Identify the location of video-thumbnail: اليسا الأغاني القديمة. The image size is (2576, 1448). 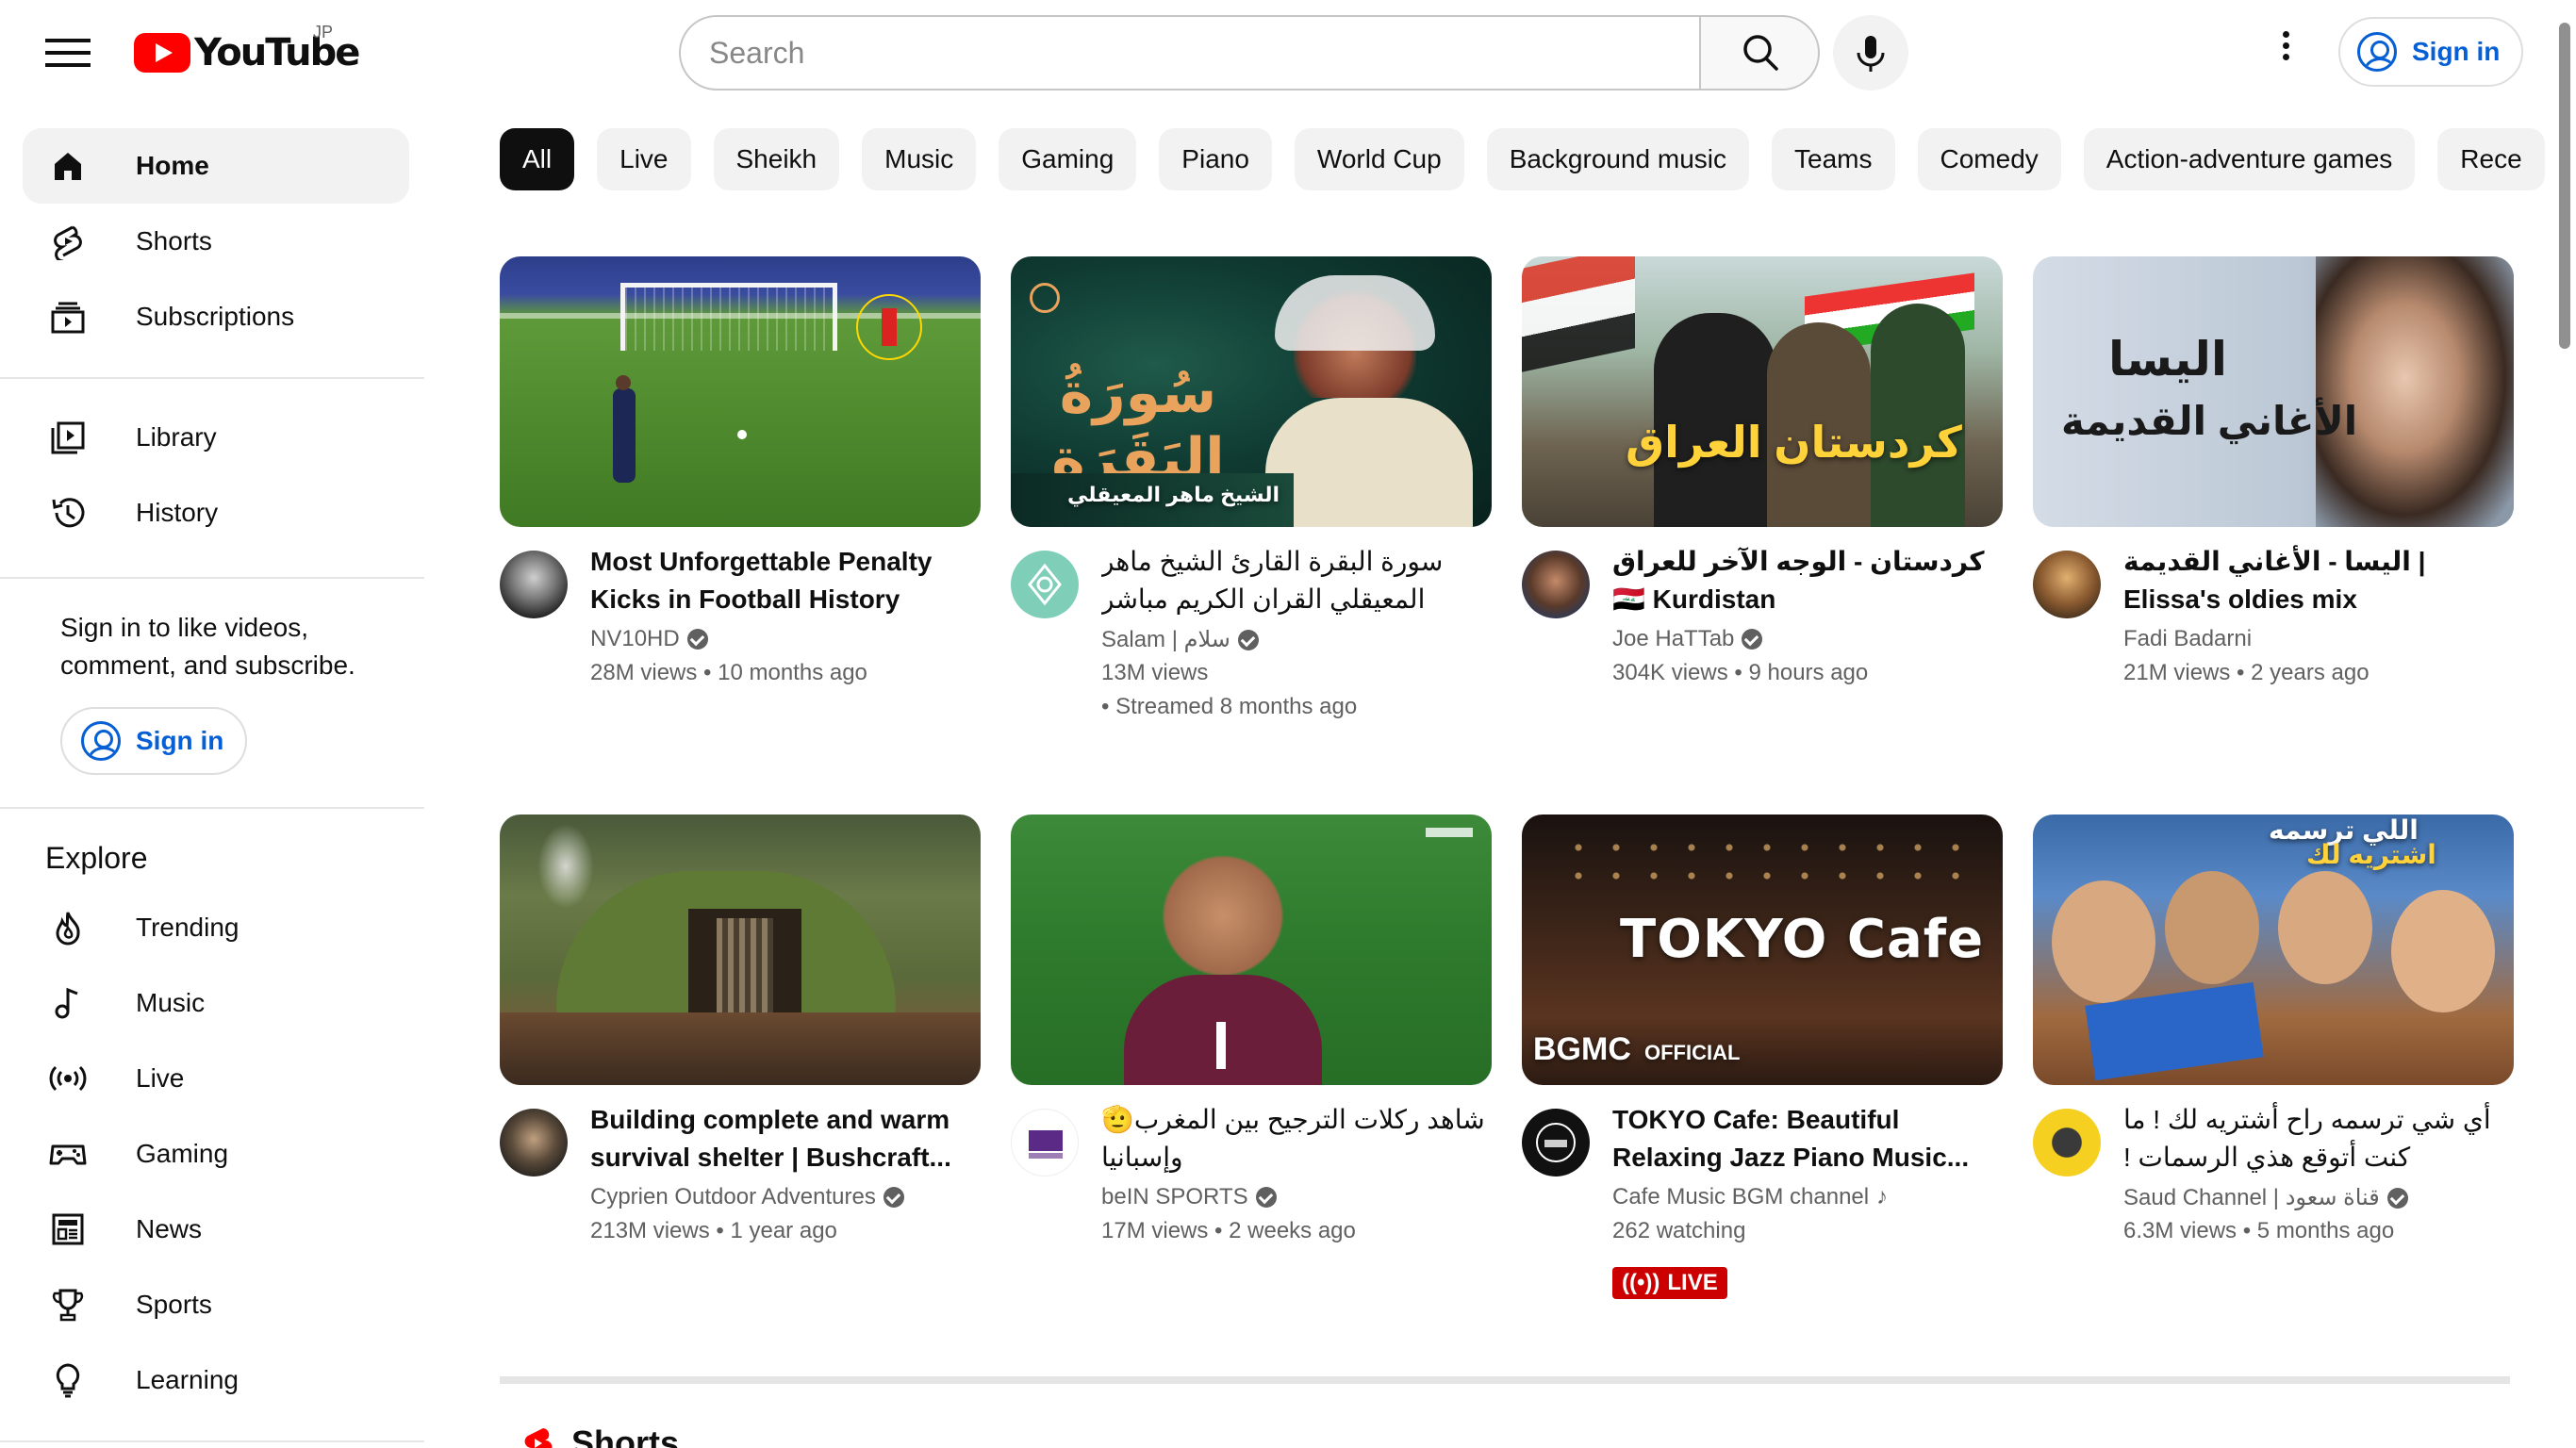
(2273, 391).